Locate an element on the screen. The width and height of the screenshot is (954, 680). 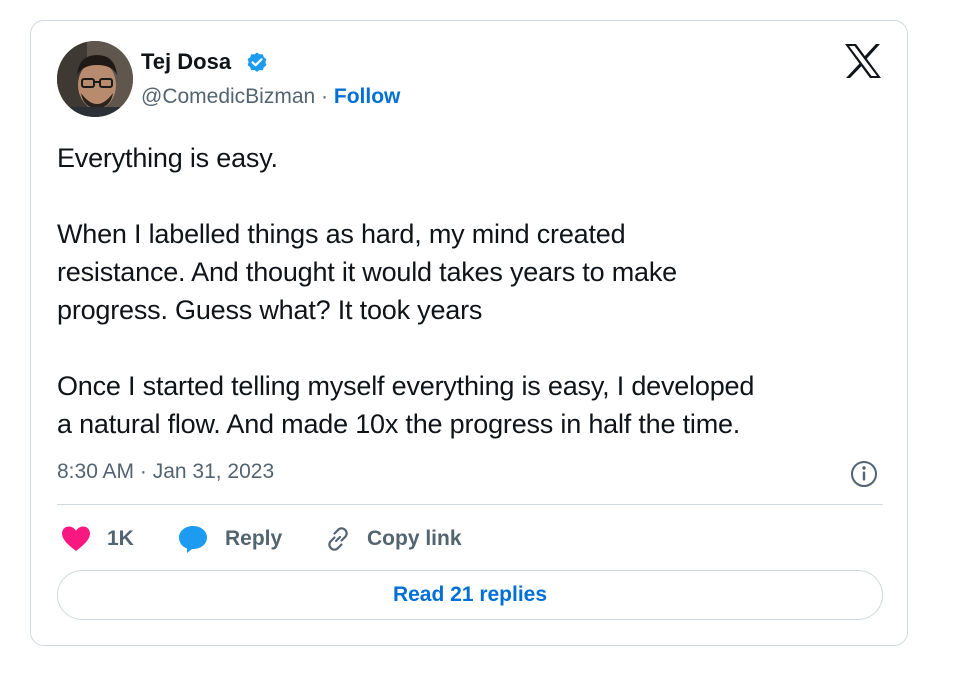
like-count: 1K is located at coordinates (120, 538).